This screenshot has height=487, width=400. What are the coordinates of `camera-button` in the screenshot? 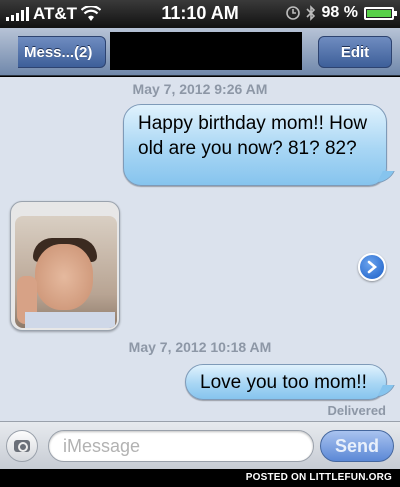 It's located at (22, 446).